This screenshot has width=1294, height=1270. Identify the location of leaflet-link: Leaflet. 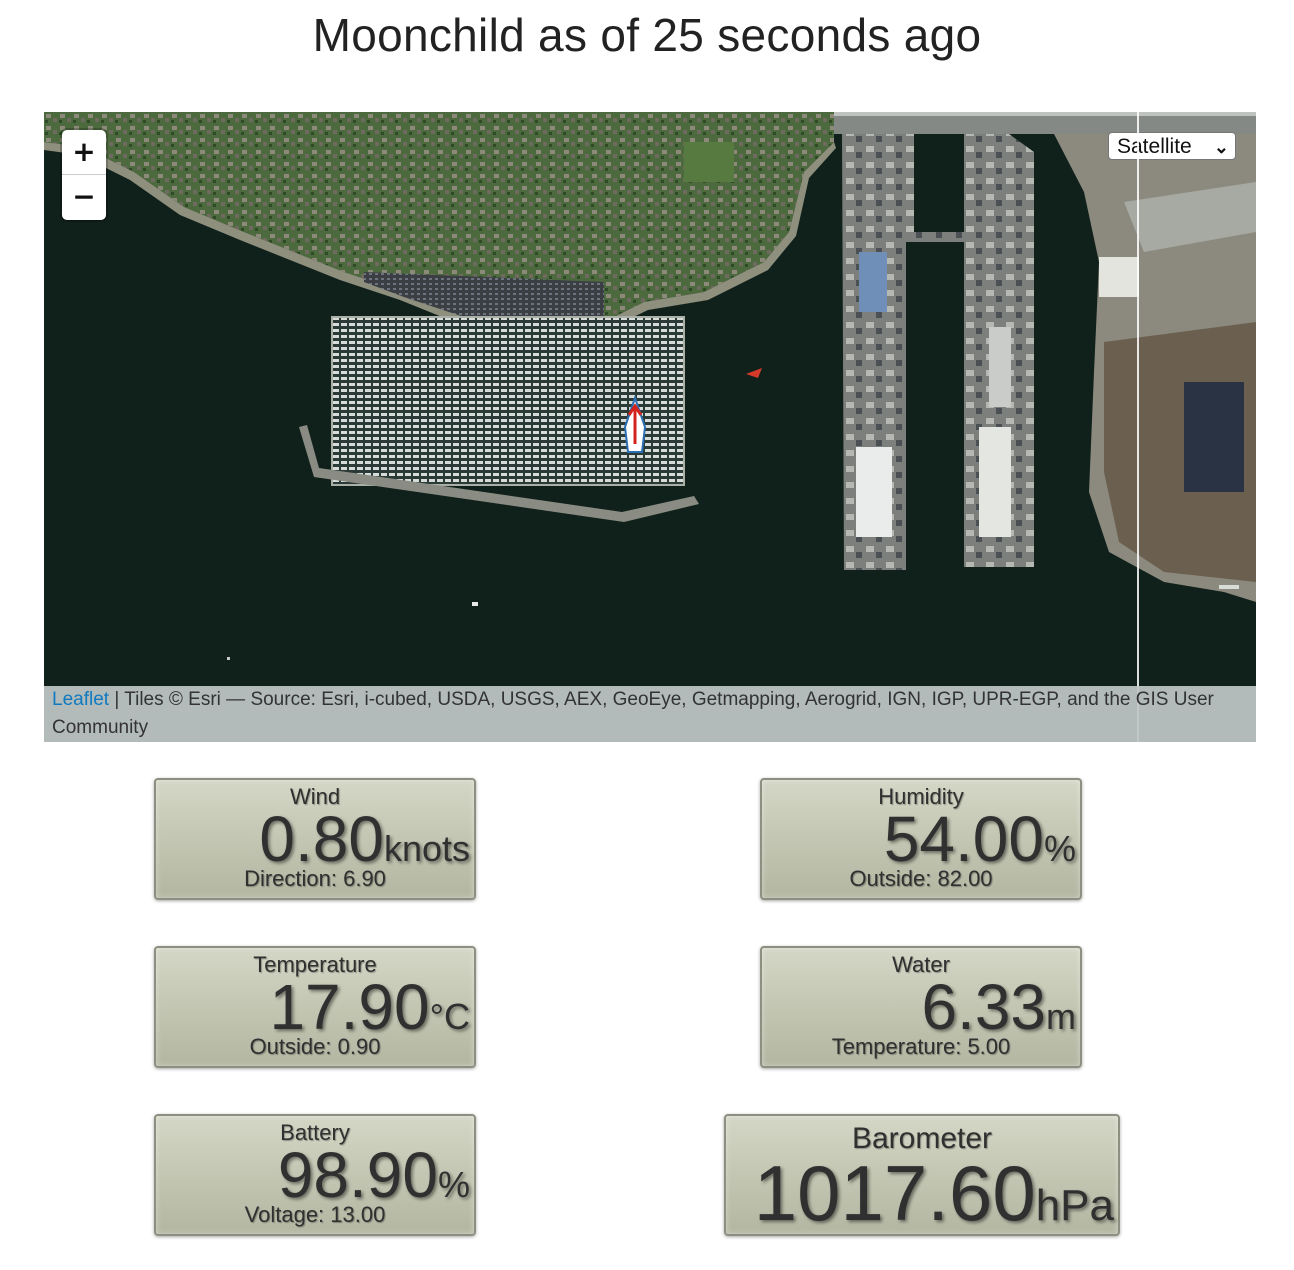
(80, 699).